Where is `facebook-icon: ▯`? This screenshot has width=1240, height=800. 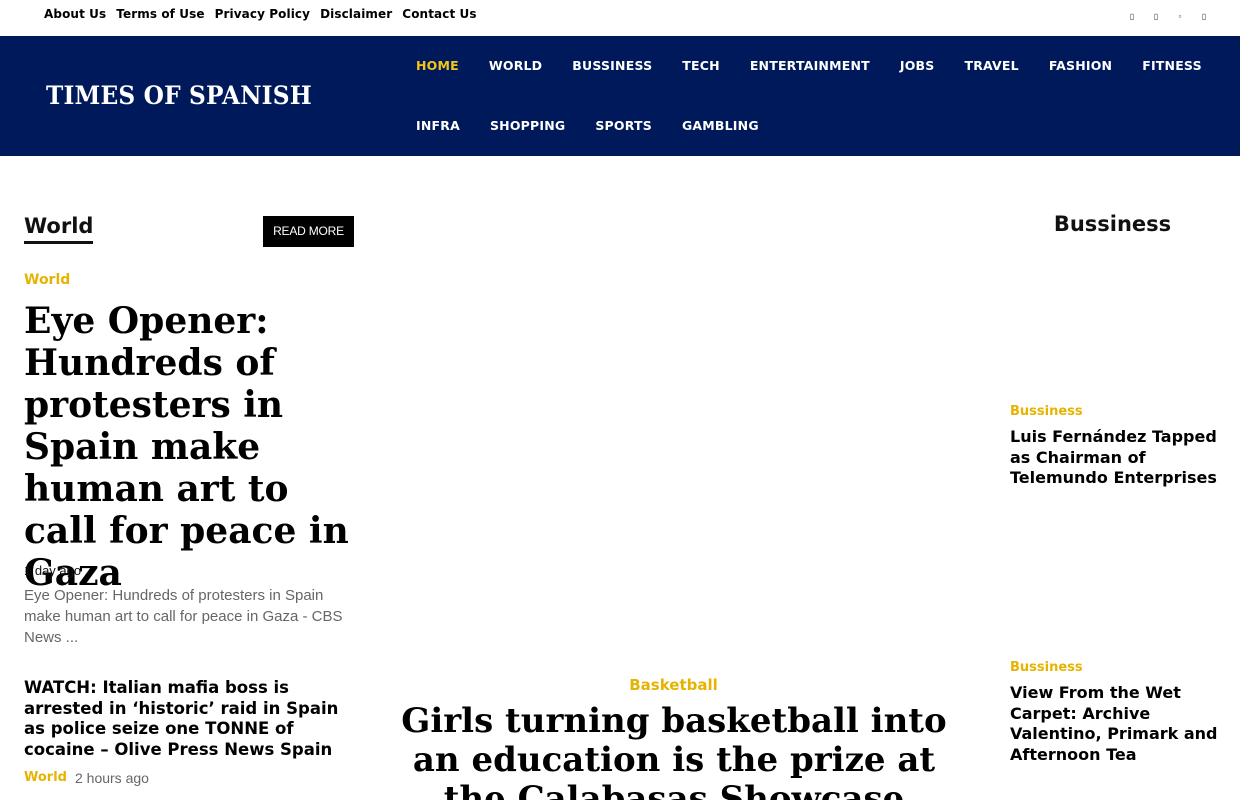
facebook-icon: ▯ is located at coordinates (1132, 17).